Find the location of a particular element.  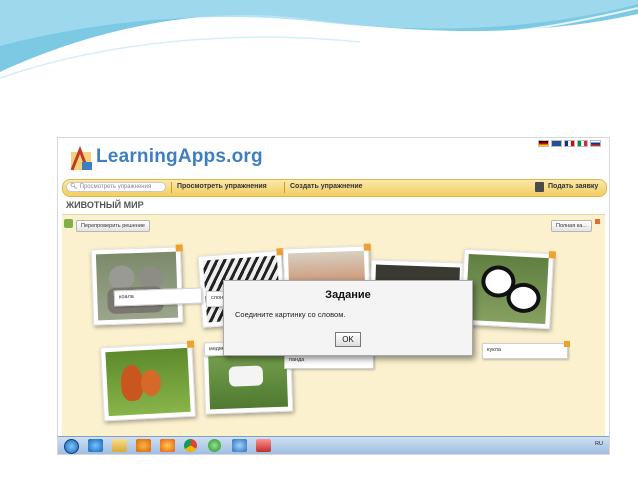

dialog-text: Соедините картинку со словом. is located at coordinates (290, 314).